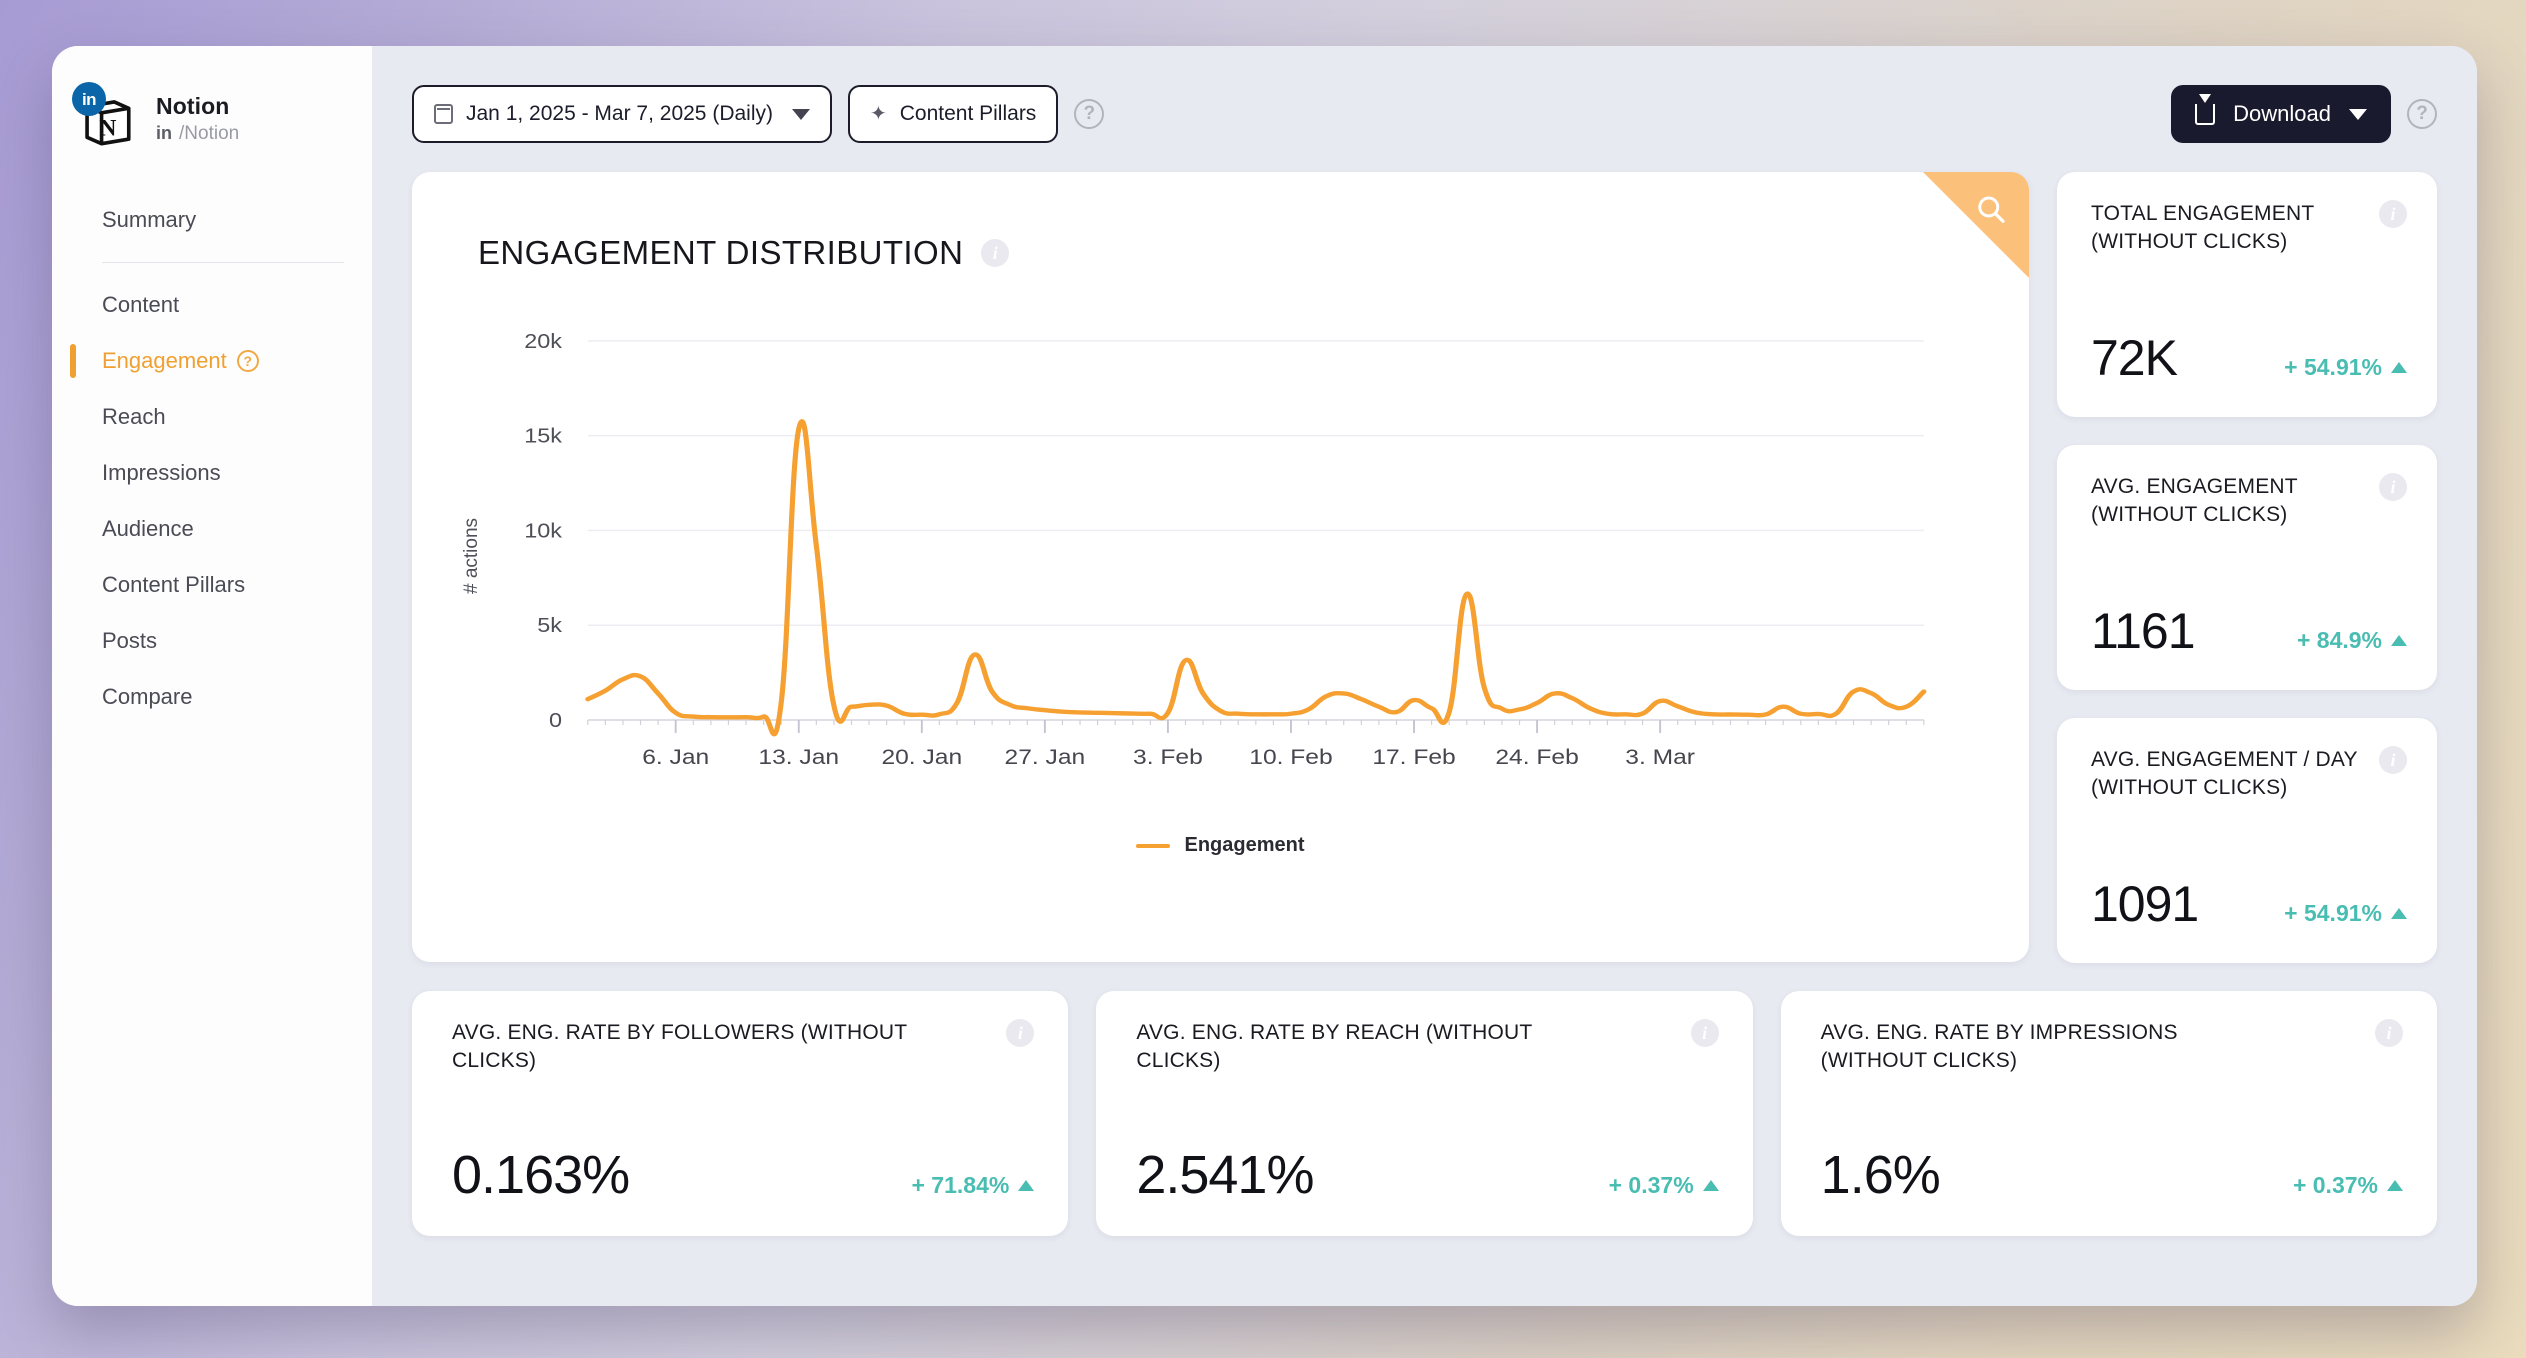 This screenshot has width=2526, height=1358. Describe the element at coordinates (212, 220) in the screenshot. I see `sidebar-item-summary: Summary` at that location.